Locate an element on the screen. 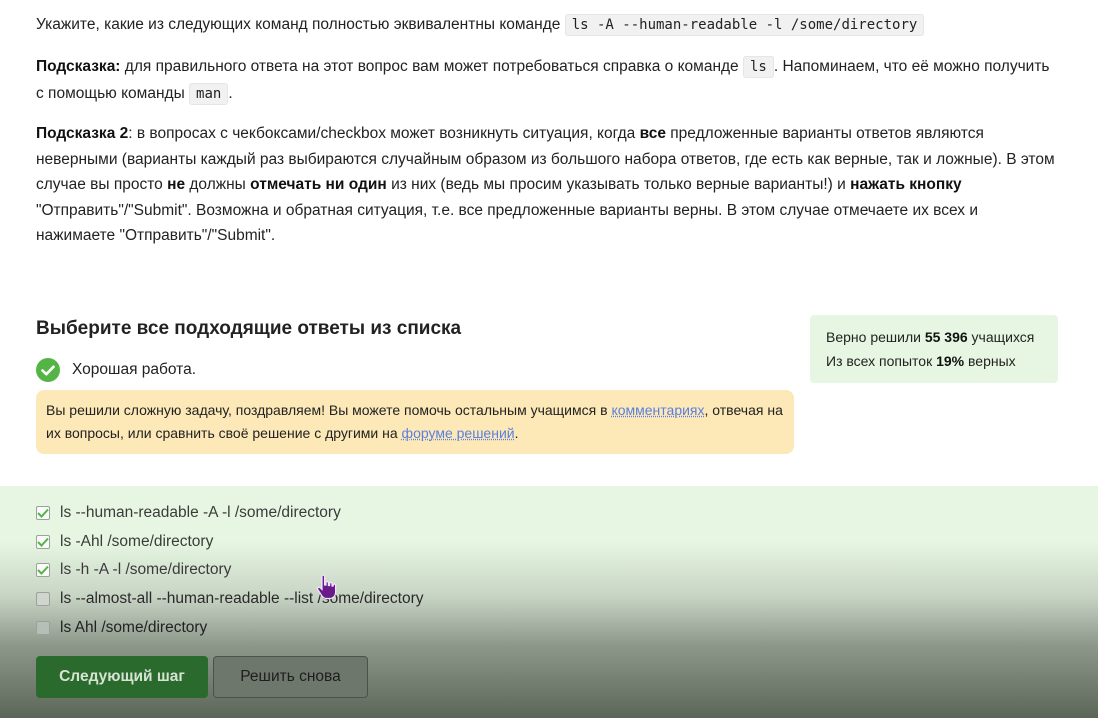 The height and width of the screenshot is (718, 1098). stats-solved-prefix: Верно решили is located at coordinates (873, 337).